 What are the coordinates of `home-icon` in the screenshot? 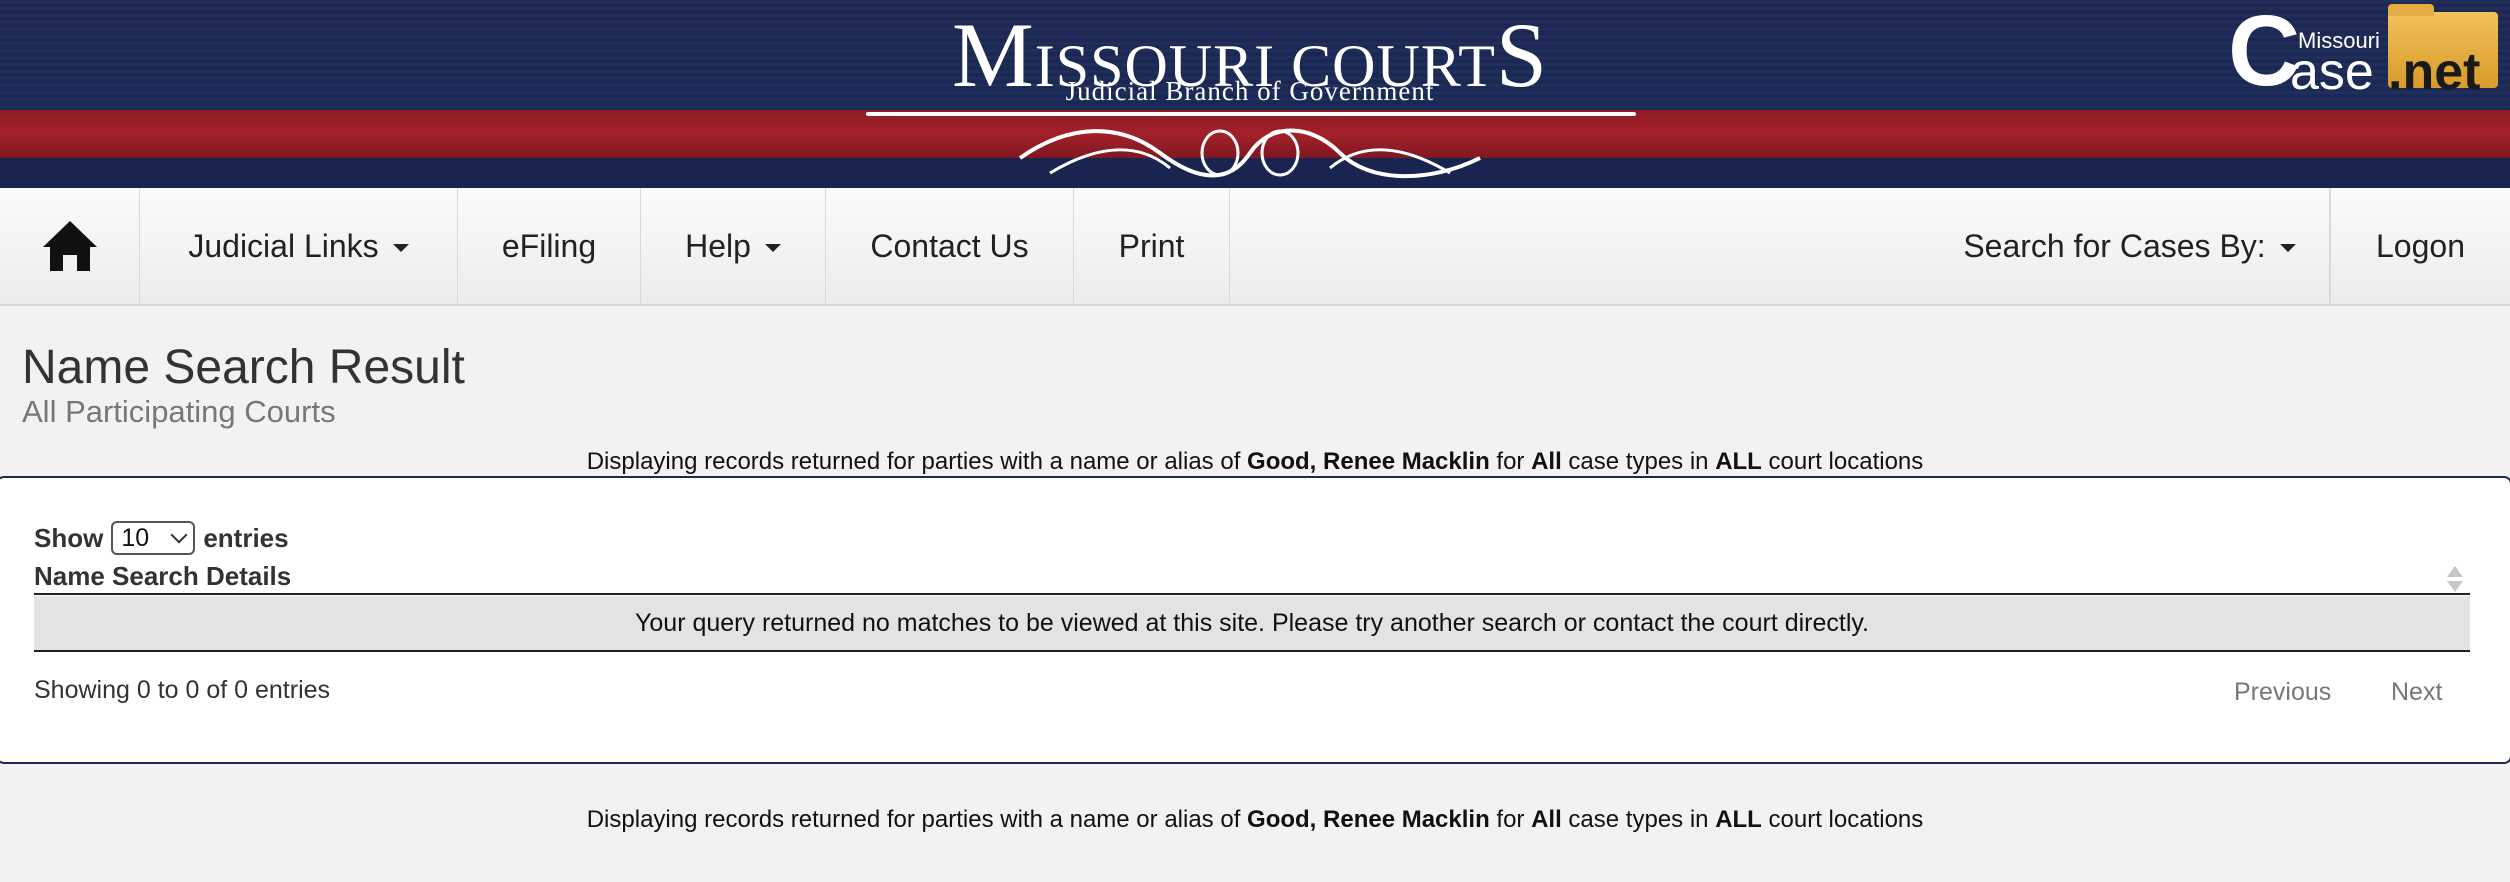 It's located at (69, 246).